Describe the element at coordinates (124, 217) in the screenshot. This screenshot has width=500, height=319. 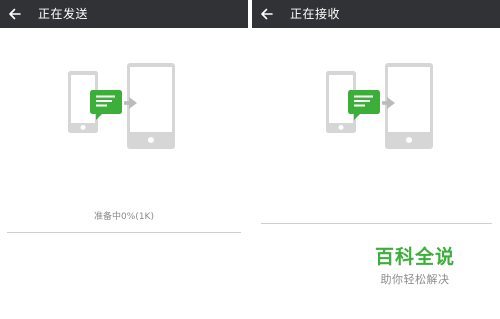
I see `send-progress-status: 准备中0%(1K)` at that location.